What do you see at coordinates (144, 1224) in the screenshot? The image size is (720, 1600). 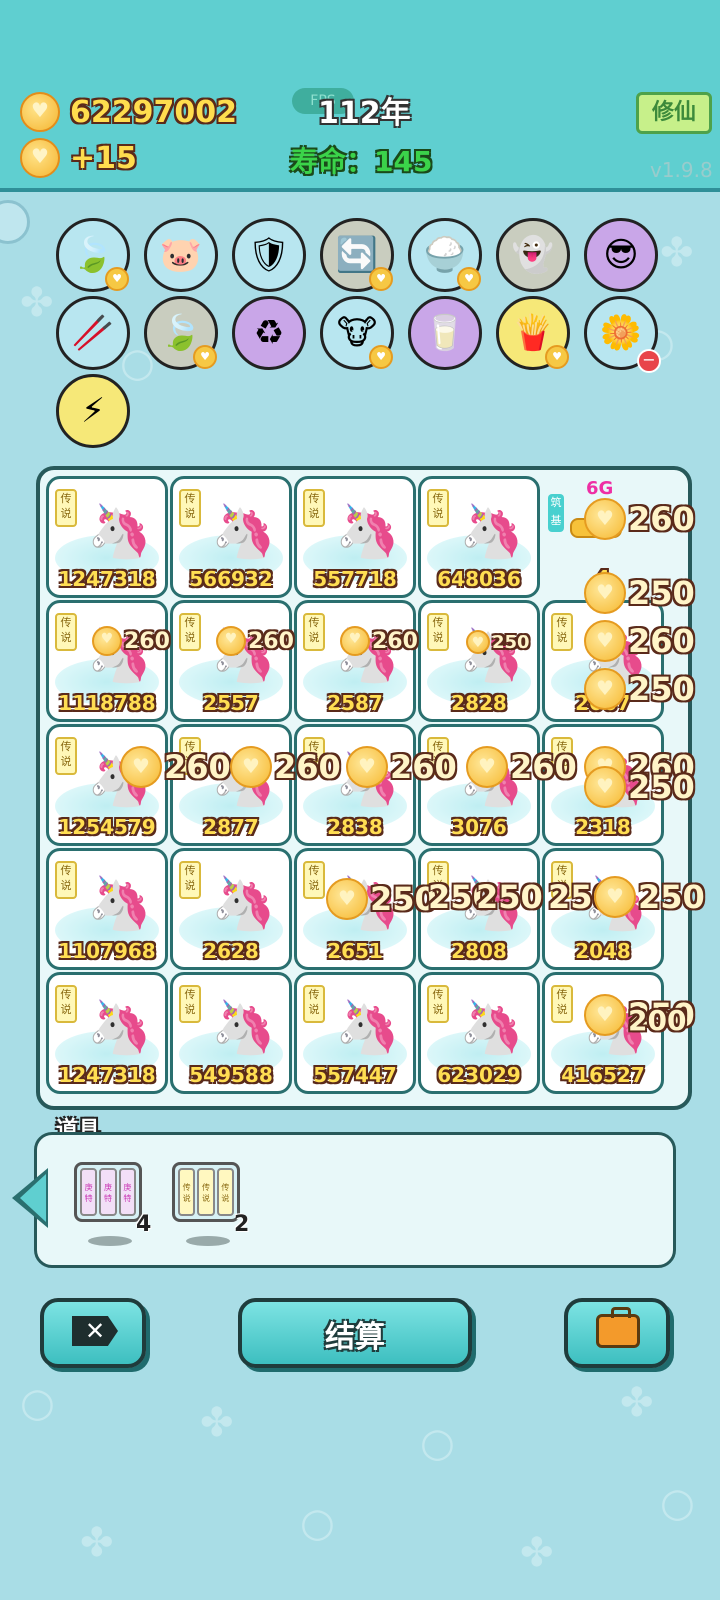 I see `item-count-1: 4` at bounding box center [144, 1224].